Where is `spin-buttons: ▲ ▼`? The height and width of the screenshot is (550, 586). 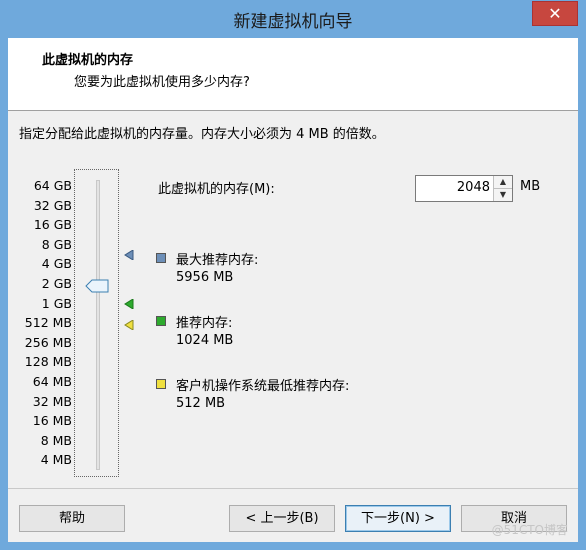
spin-buttons: ▲ ▼ is located at coordinates (502, 188).